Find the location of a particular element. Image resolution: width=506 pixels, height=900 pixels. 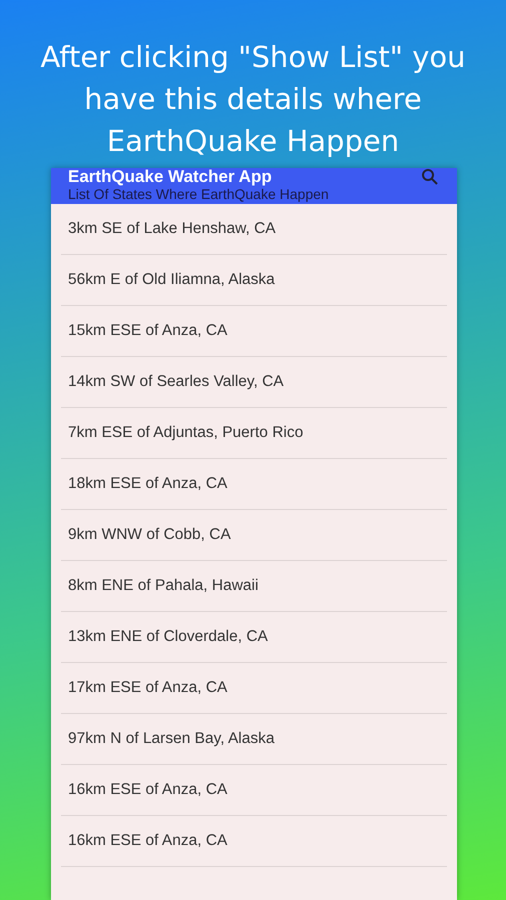

place-item: 15km ESE of Anza, CA is located at coordinates (144, 331).